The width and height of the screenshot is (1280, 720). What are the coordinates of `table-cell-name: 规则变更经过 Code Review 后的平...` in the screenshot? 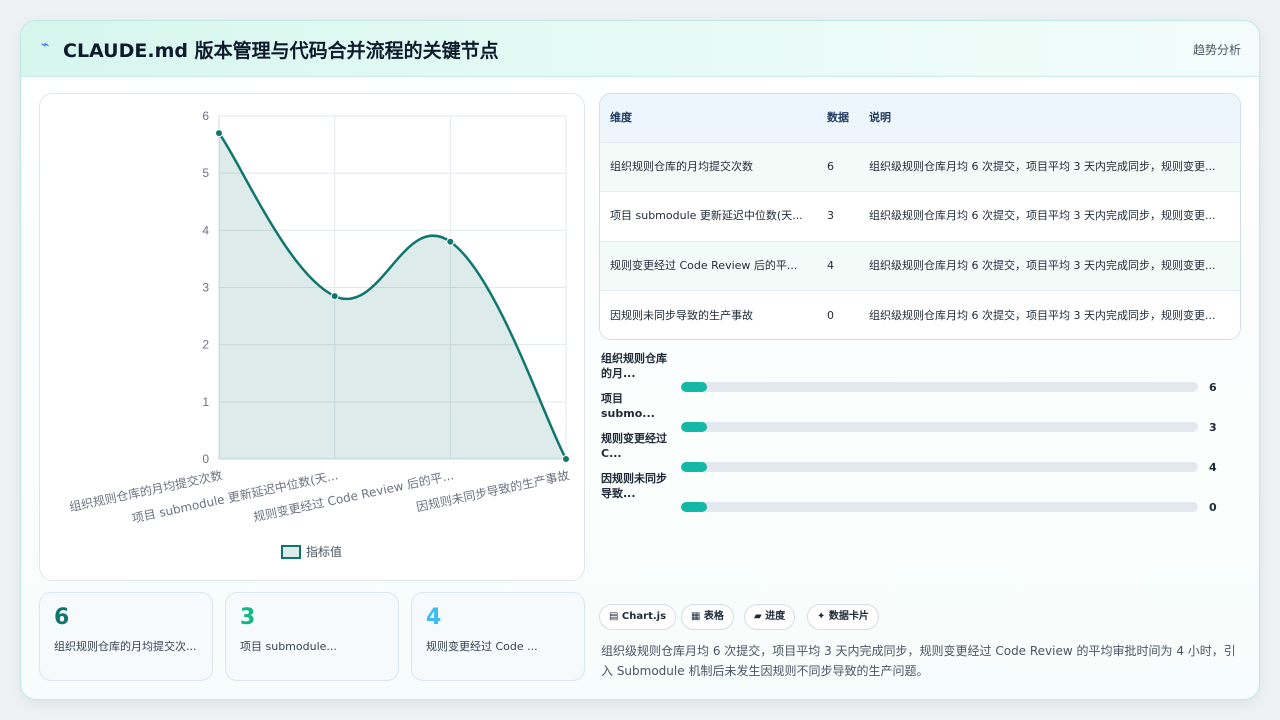 It's located at (704, 265).